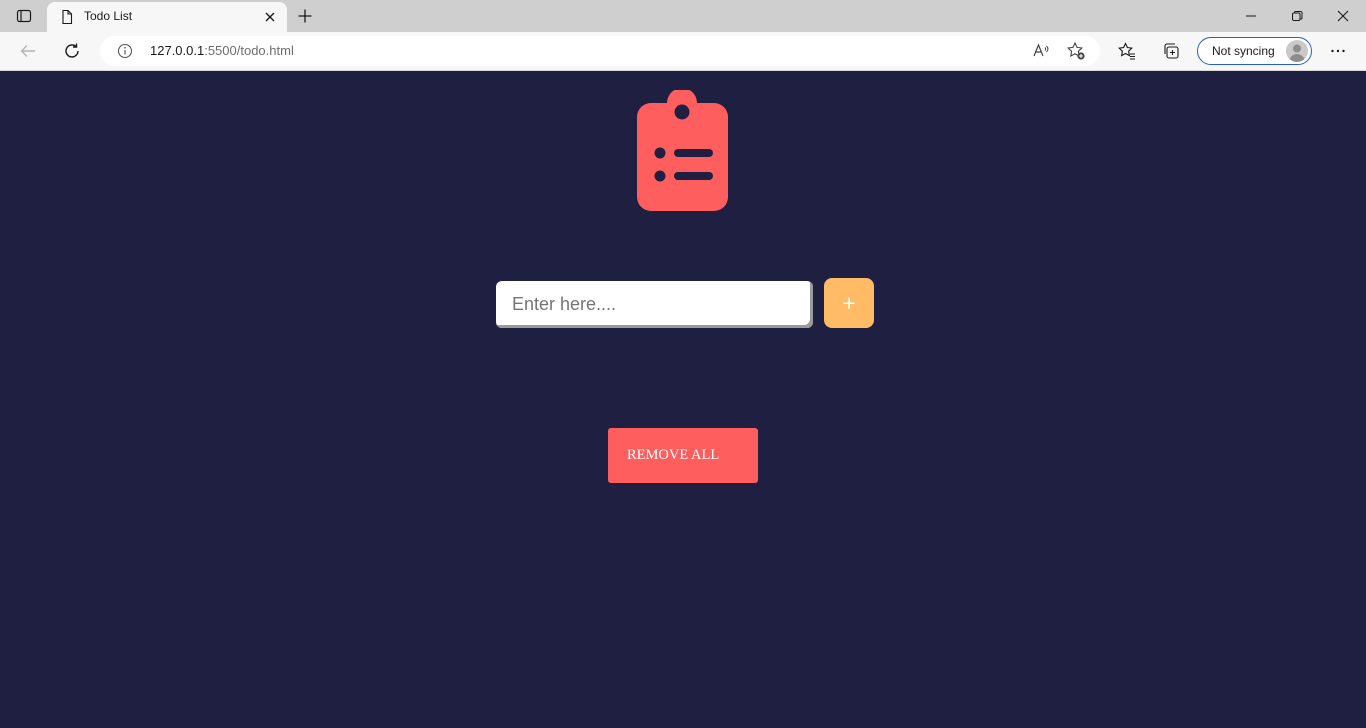 This screenshot has width=1366, height=728. Describe the element at coordinates (1343, 16) in the screenshot. I see `window-close-icon` at that location.